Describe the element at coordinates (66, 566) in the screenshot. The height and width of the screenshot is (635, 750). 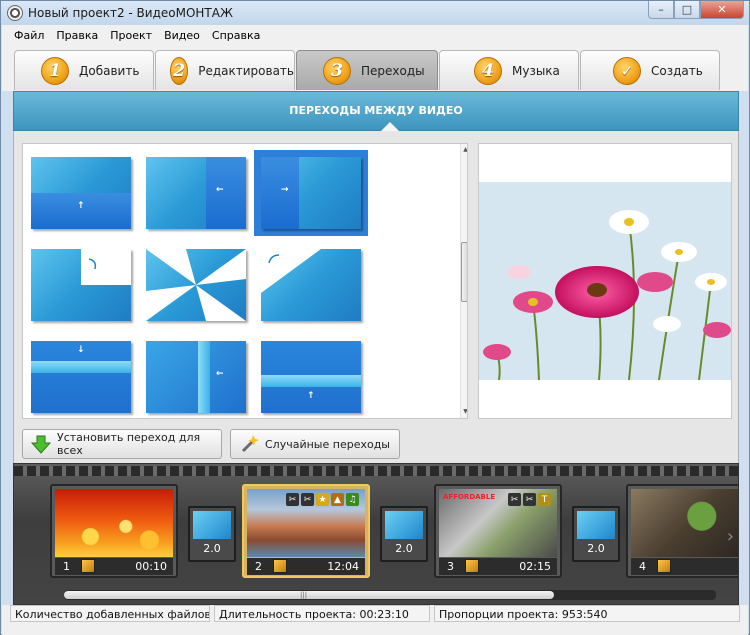
I see `clip-1-number: 1` at that location.